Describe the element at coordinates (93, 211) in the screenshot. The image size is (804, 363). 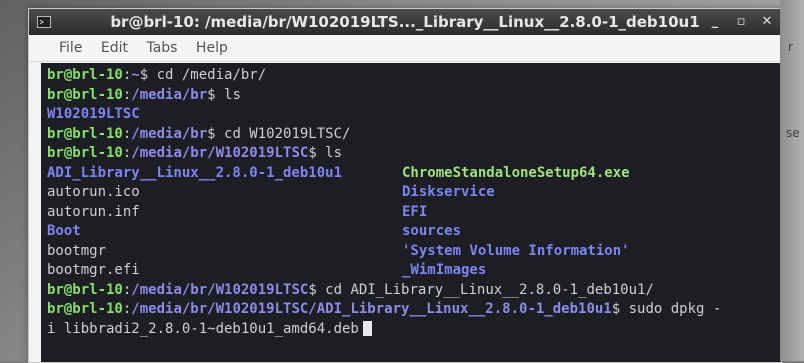
I see `listing-entry: autorun.inf` at that location.